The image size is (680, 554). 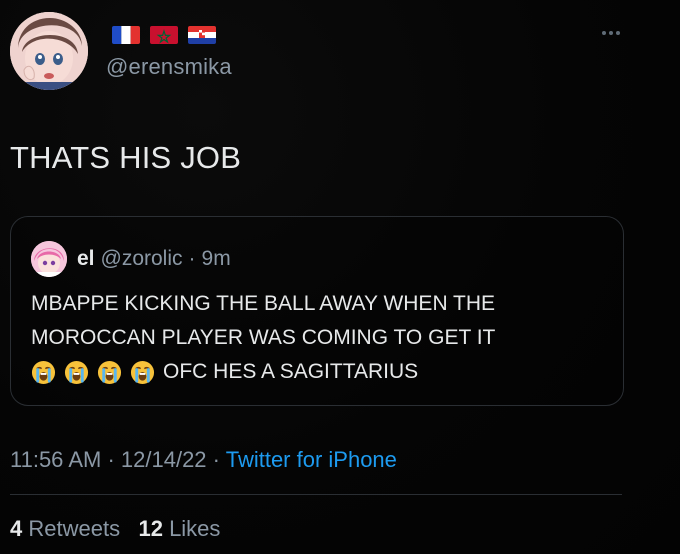 I want to click on quoted-text-line-1: MBAPPE KICKING THE BALL AWAY WHEN THE, so click(x=263, y=303).